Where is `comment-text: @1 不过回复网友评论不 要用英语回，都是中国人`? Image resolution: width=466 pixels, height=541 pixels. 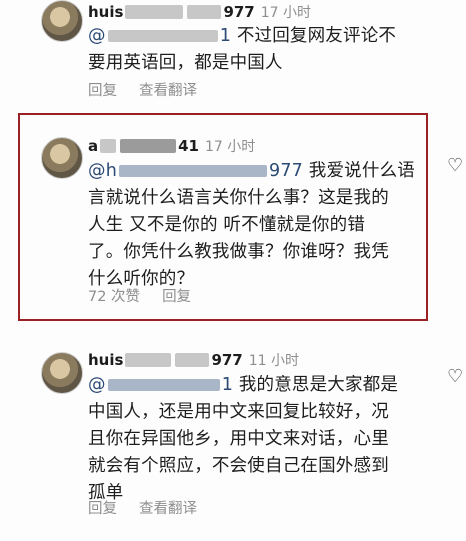 comment-text: @1 不过回复网友评论不 要用英语回，都是中国人 is located at coordinates (253, 50).